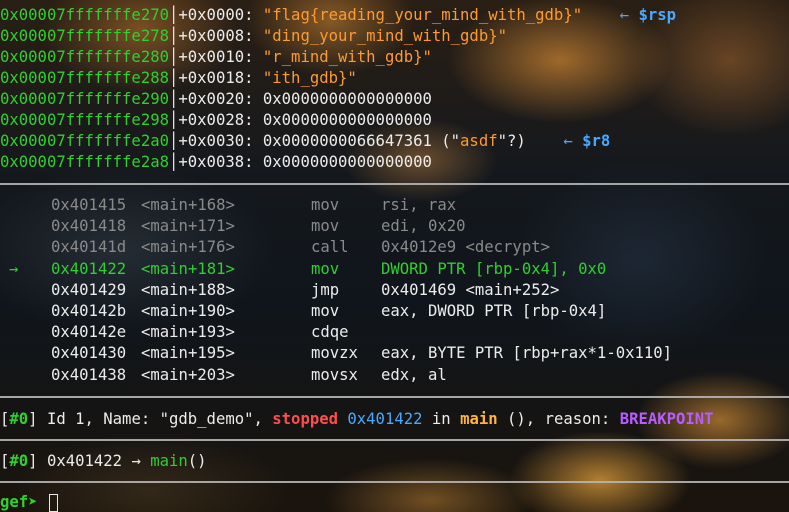 This screenshot has height=512, width=789. What do you see at coordinates (422, 15) in the screenshot?
I see `stack-string-value: flag{reading_your_mind_with_gdb}` at bounding box center [422, 15].